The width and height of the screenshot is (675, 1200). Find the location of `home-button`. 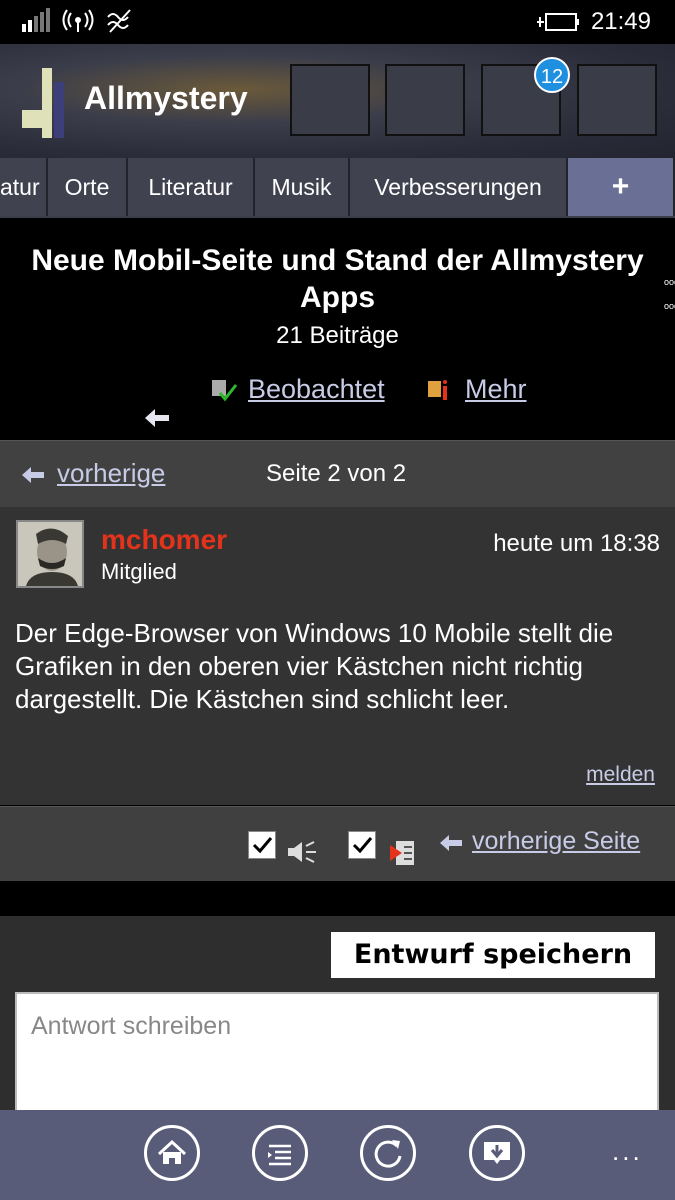

home-button is located at coordinates (172, 1153).